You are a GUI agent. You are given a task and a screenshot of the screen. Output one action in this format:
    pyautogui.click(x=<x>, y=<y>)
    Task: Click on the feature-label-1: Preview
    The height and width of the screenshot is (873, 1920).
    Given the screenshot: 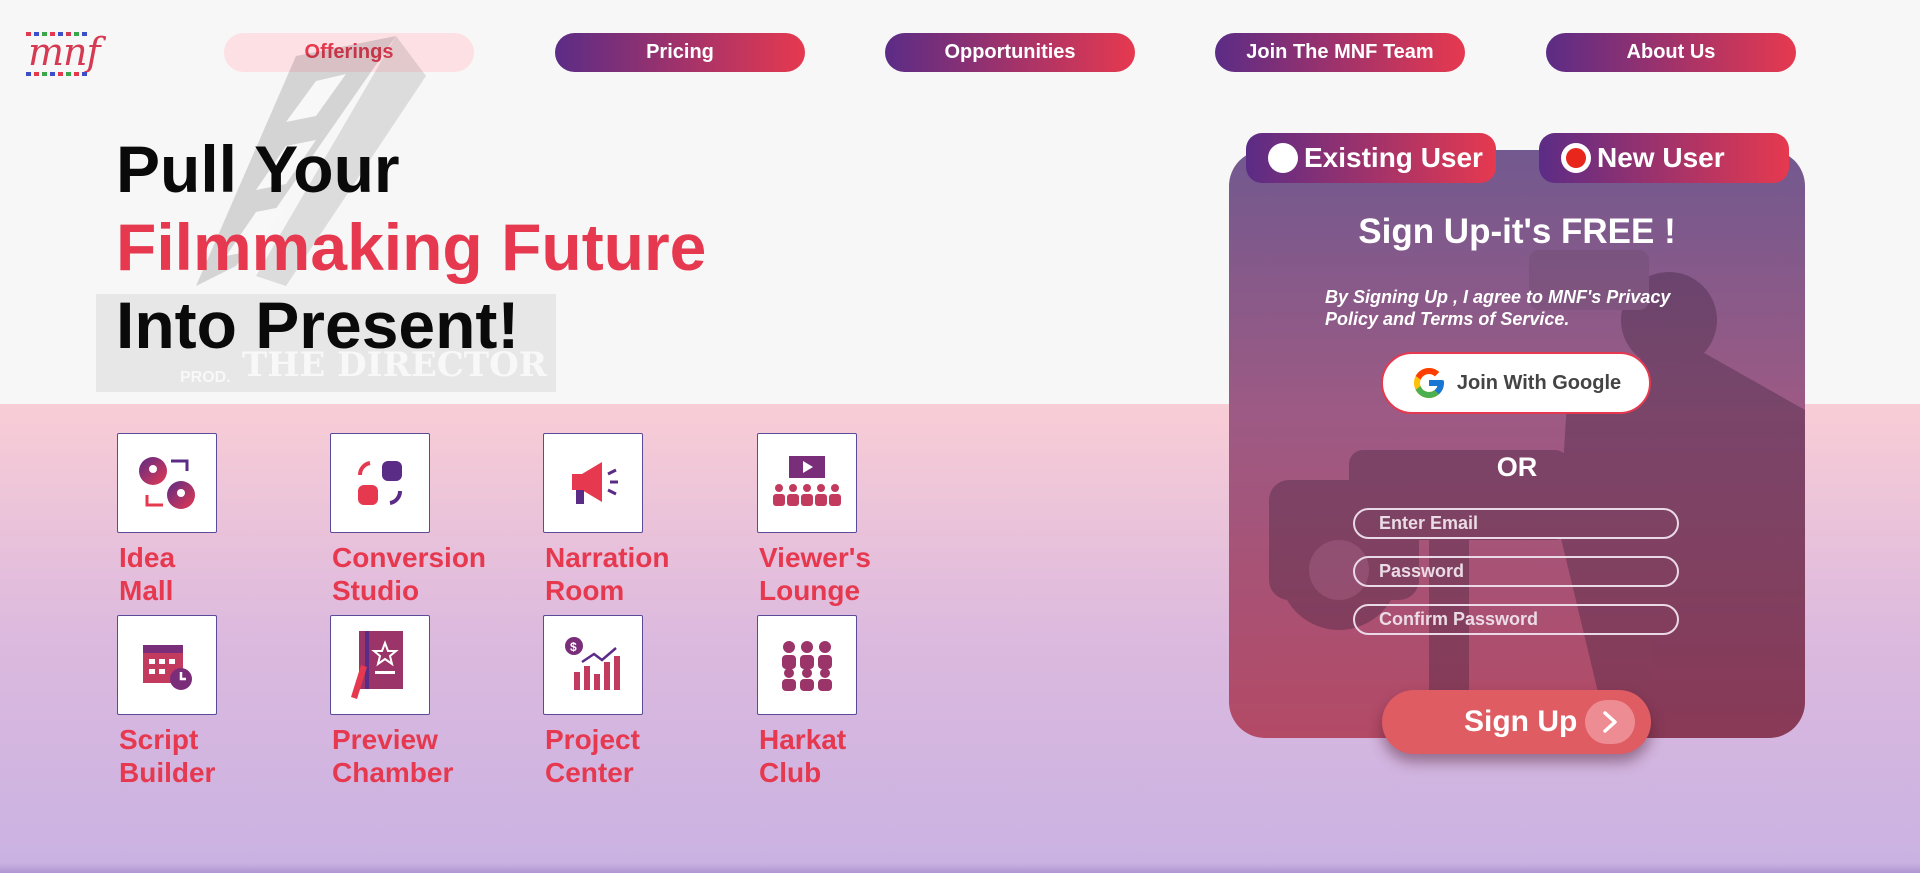 What is the action you would take?
    pyautogui.click(x=385, y=739)
    